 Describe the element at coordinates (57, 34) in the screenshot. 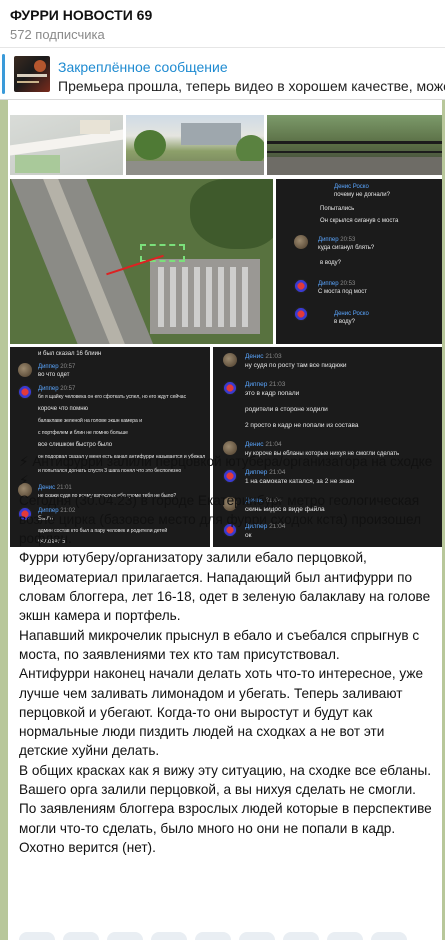

I see `subscriber-count: 572 подписчика` at that location.